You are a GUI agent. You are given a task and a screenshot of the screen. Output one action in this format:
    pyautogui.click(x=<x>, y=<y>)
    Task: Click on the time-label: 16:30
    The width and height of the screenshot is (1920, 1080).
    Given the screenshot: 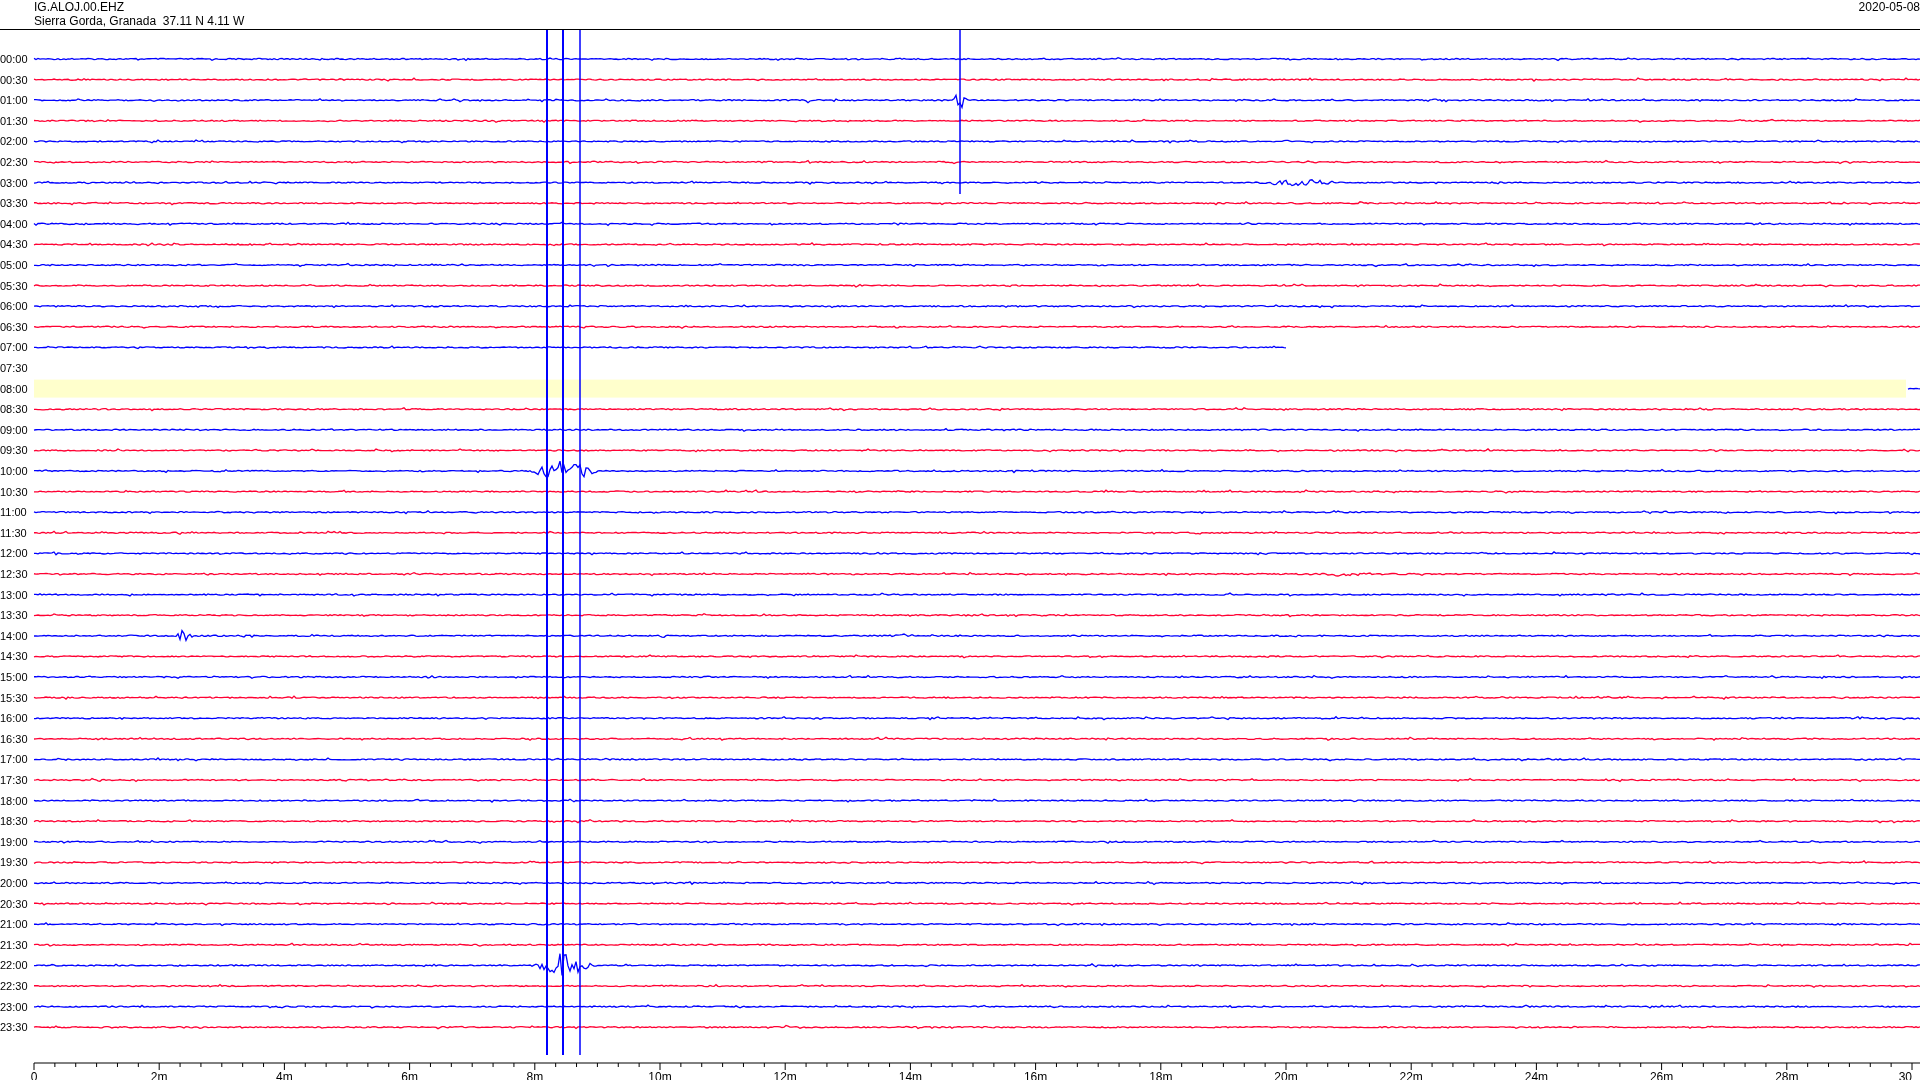 What is the action you would take?
    pyautogui.click(x=14, y=738)
    